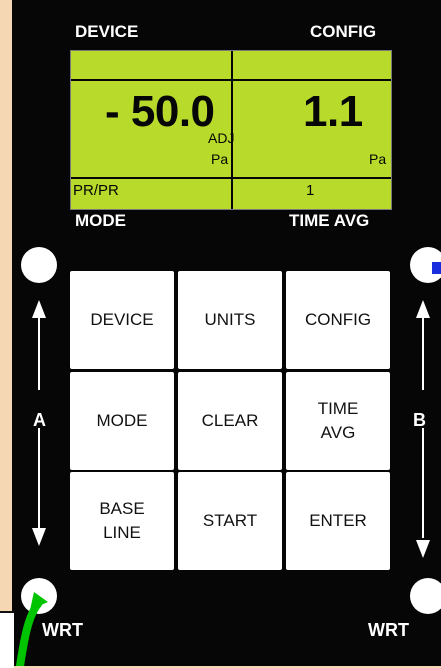  What do you see at coordinates (160, 111) in the screenshot?
I see `left-reading: - 50.0` at bounding box center [160, 111].